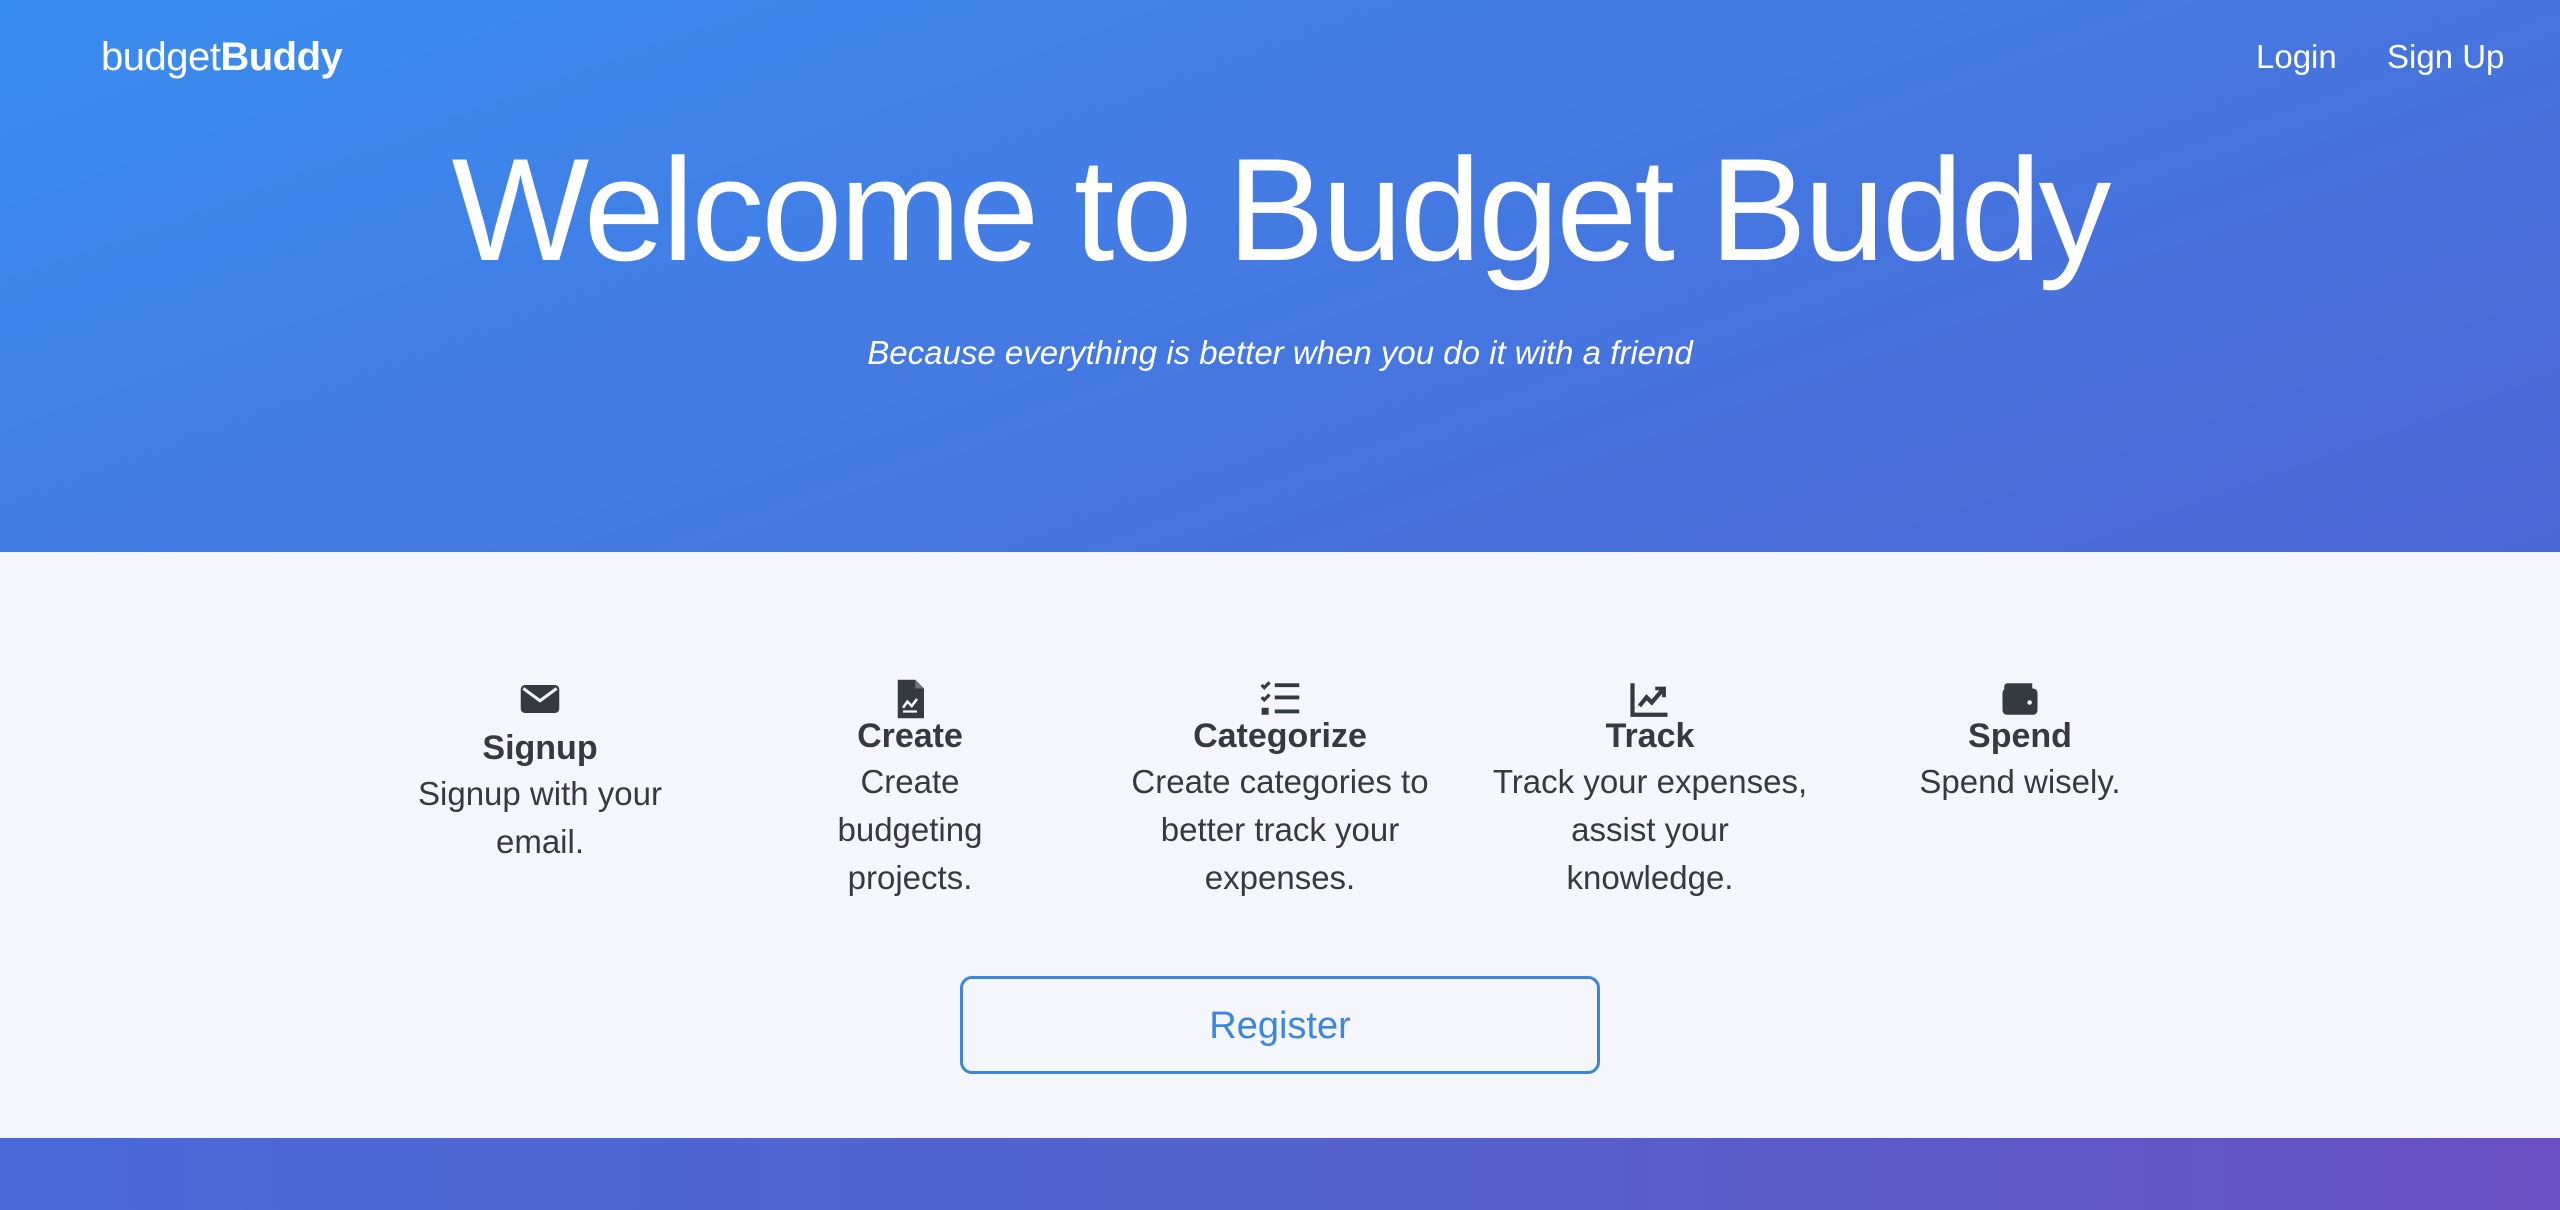 This screenshot has width=2560, height=1210. Describe the element at coordinates (2020, 699) in the screenshot. I see `wallet-icon` at that location.